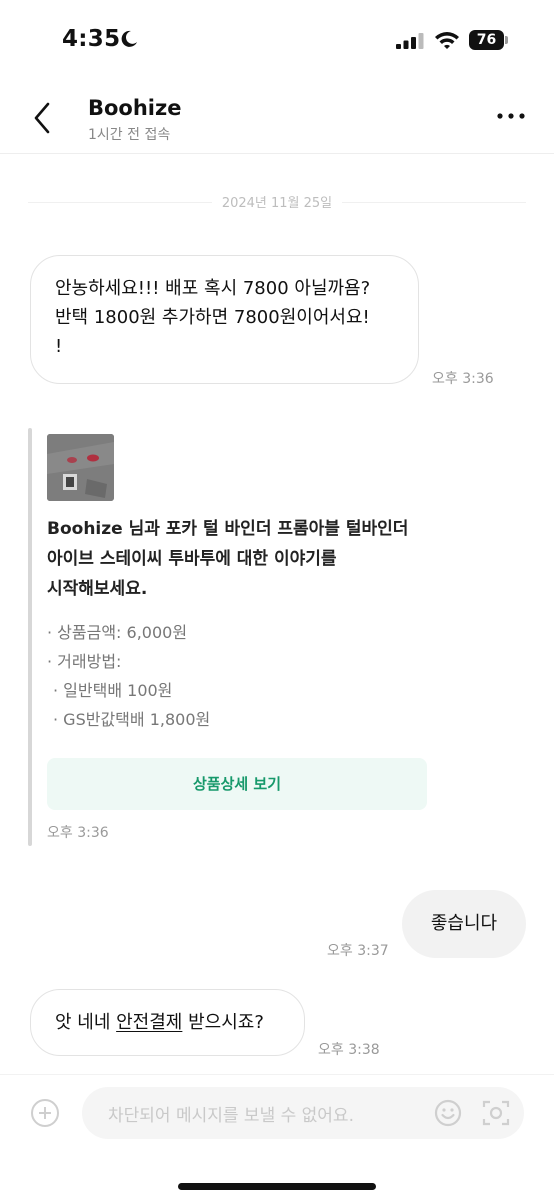 The image size is (554, 1200). What do you see at coordinates (129, 135) in the screenshot?
I see `last-seen-status: 1시간 전 접속` at bounding box center [129, 135].